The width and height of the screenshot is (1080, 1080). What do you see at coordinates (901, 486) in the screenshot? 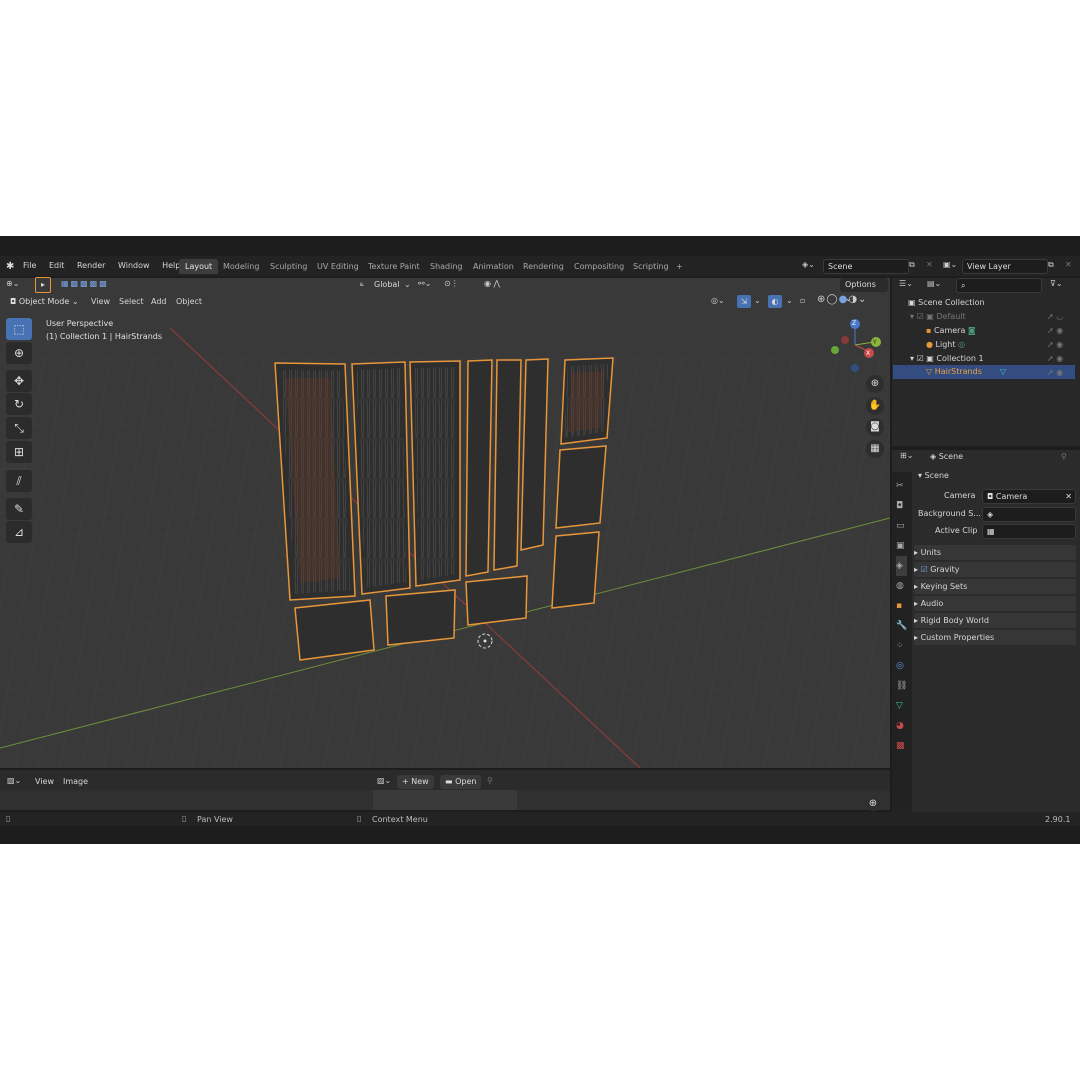
I see `tool-tab-icon: ✂` at bounding box center [901, 486].